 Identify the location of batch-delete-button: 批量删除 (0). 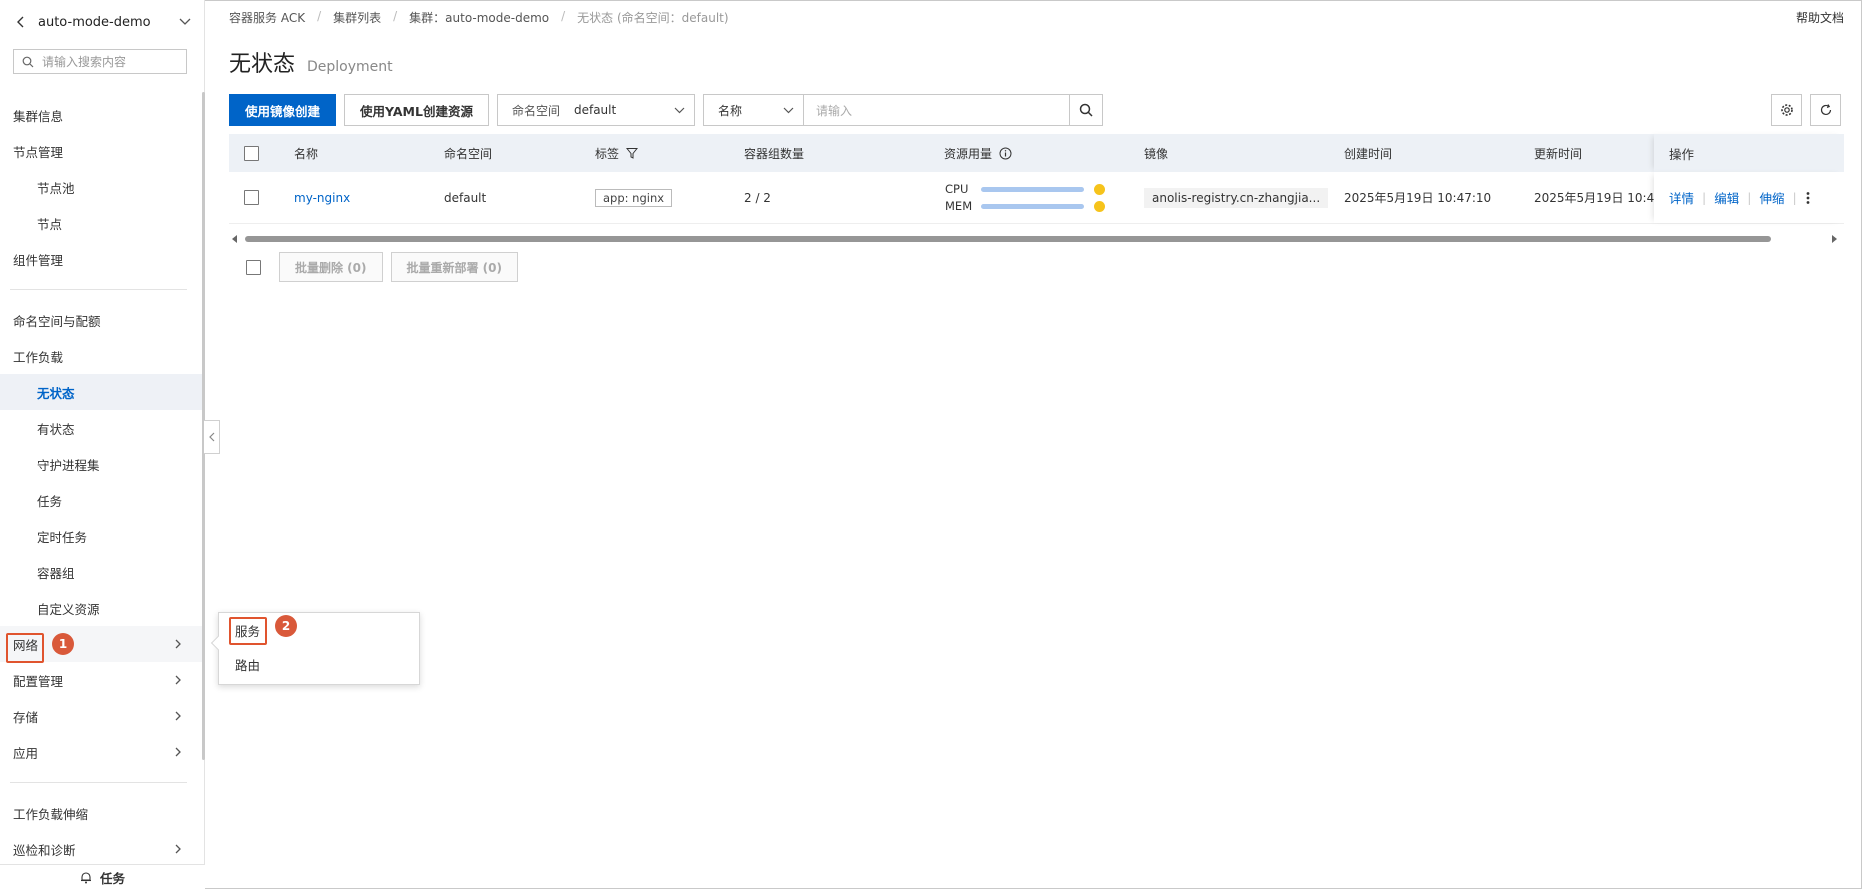
(331, 267).